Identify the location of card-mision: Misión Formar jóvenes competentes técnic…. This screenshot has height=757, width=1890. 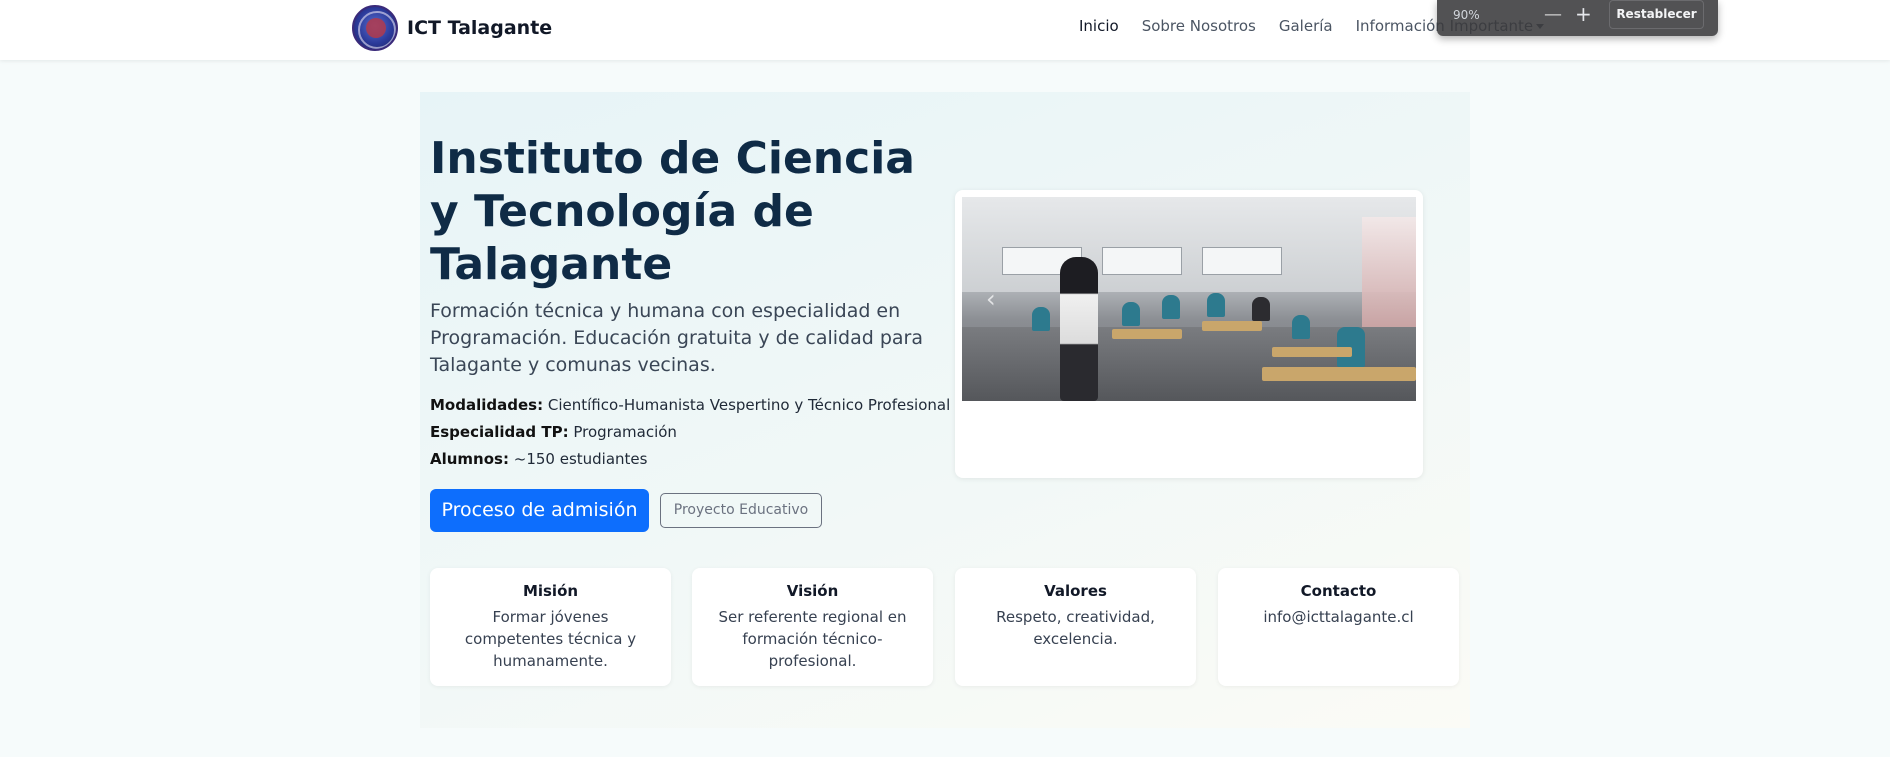
(550, 627).